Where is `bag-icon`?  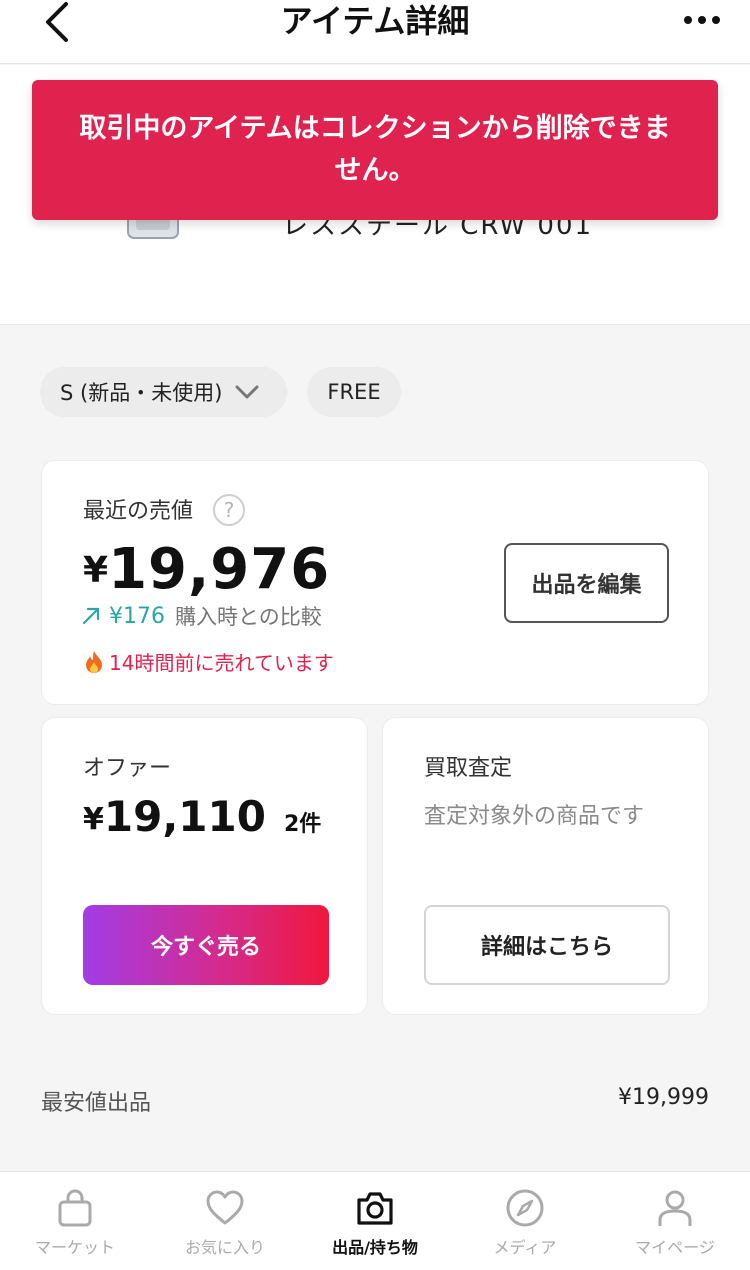
bag-icon is located at coordinates (75, 1208).